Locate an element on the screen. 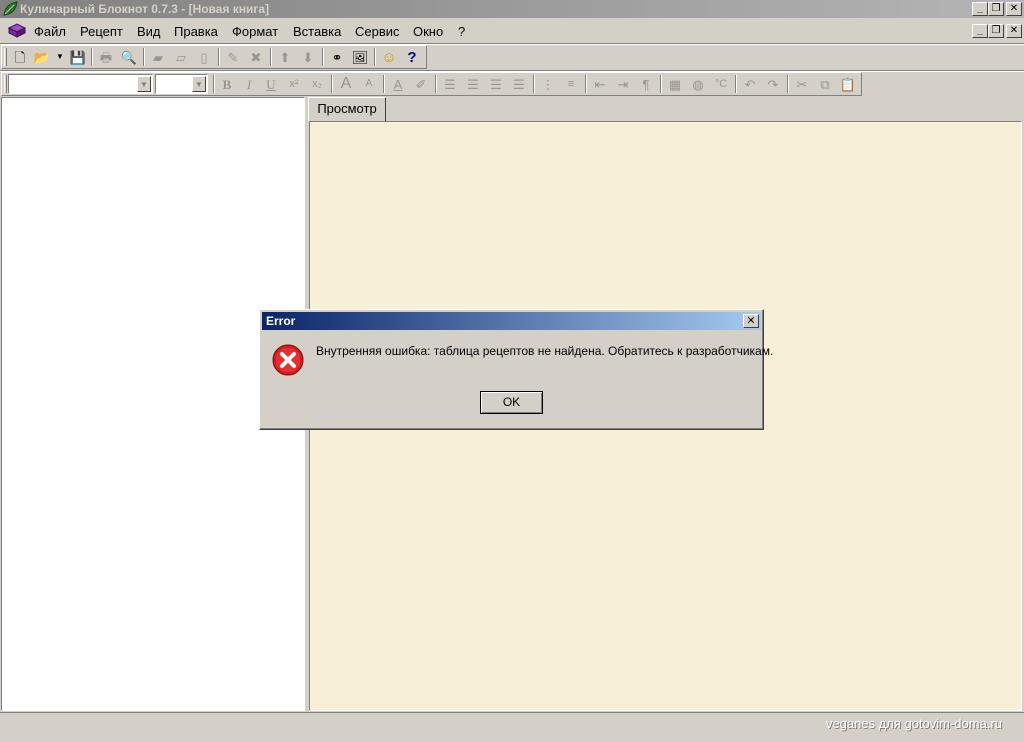 This screenshot has width=1024, height=742. mdi-close-icon: ✕ is located at coordinates (1014, 31).